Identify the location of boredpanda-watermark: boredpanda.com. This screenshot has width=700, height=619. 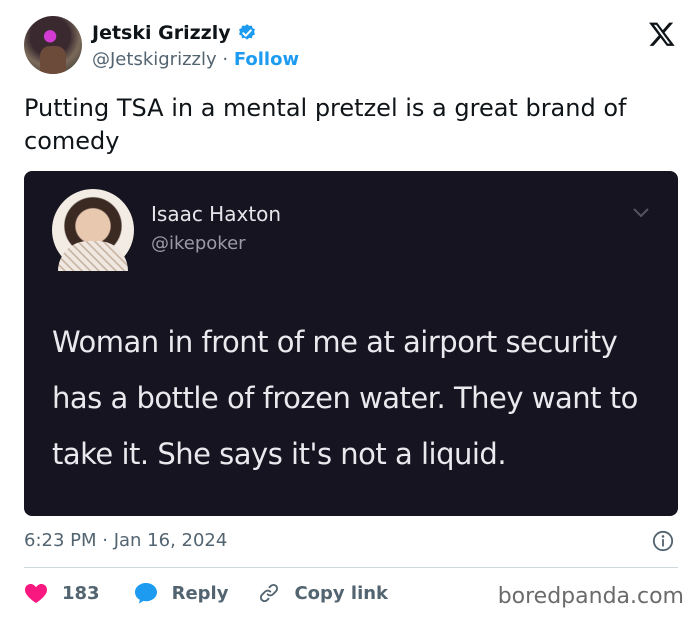
(590, 596).